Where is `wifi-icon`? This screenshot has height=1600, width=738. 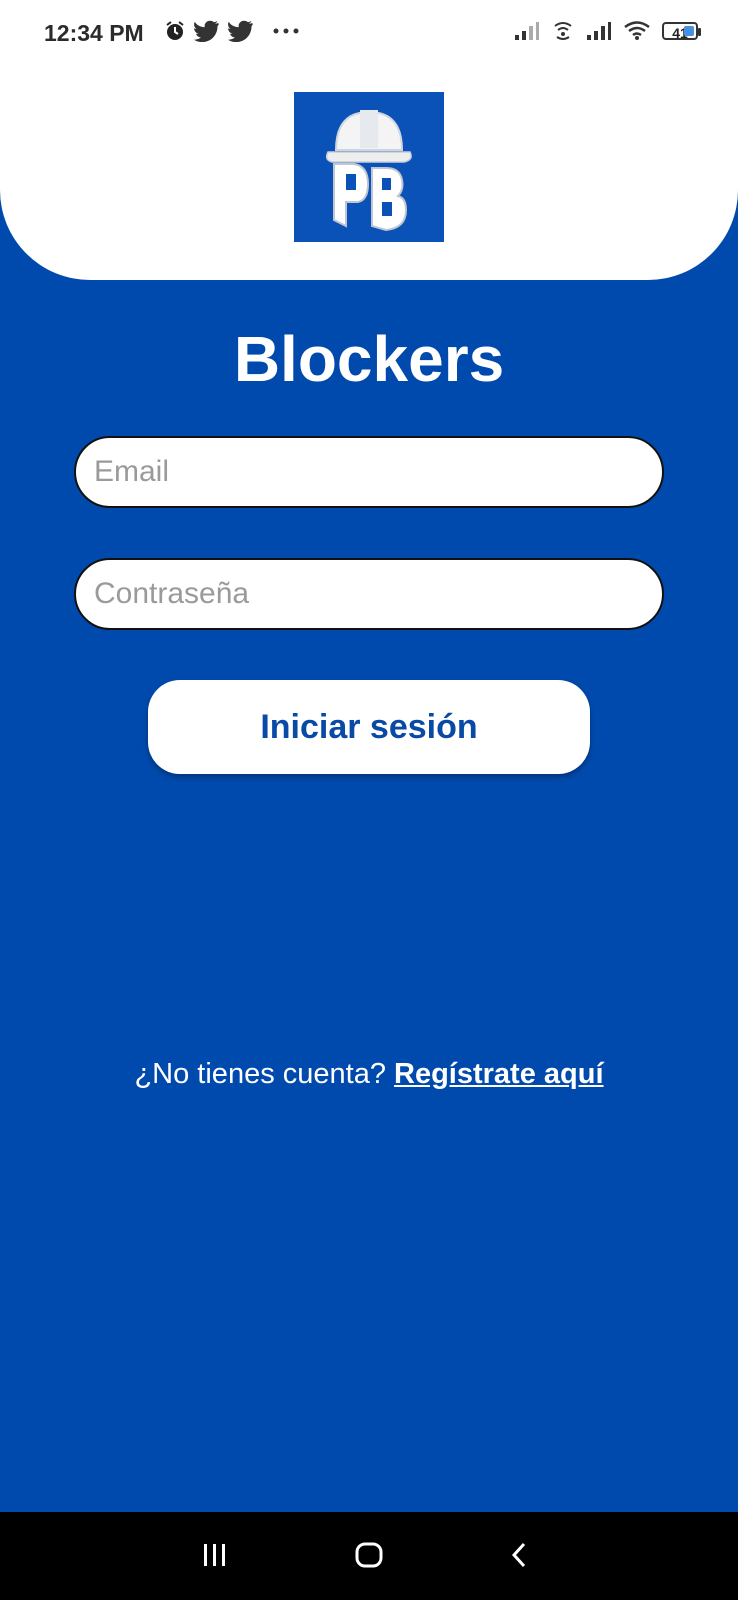 wifi-icon is located at coordinates (637, 30).